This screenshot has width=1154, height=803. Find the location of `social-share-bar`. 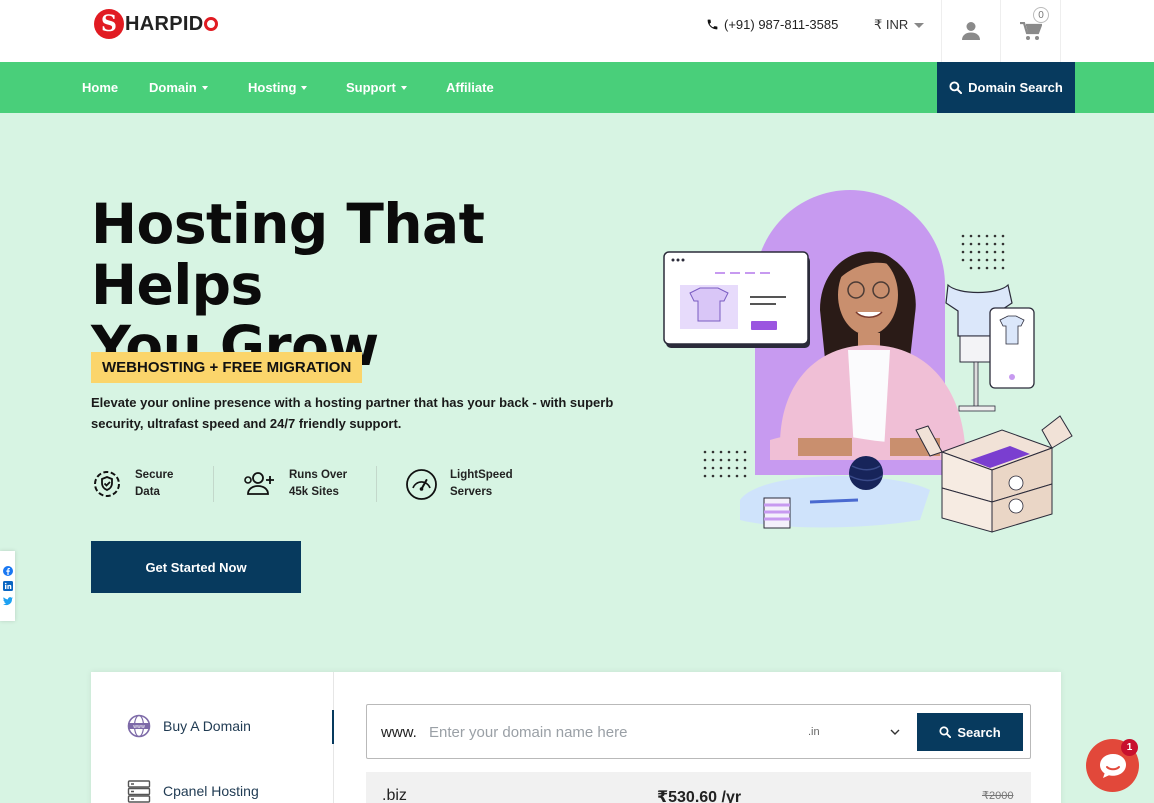

social-share-bar is located at coordinates (7, 586).